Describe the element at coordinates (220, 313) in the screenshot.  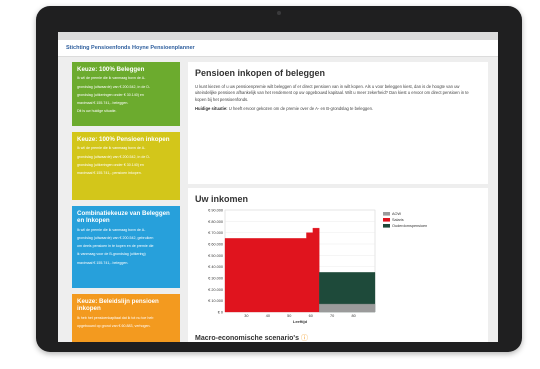
I see `y-tick-label: € 0` at that location.